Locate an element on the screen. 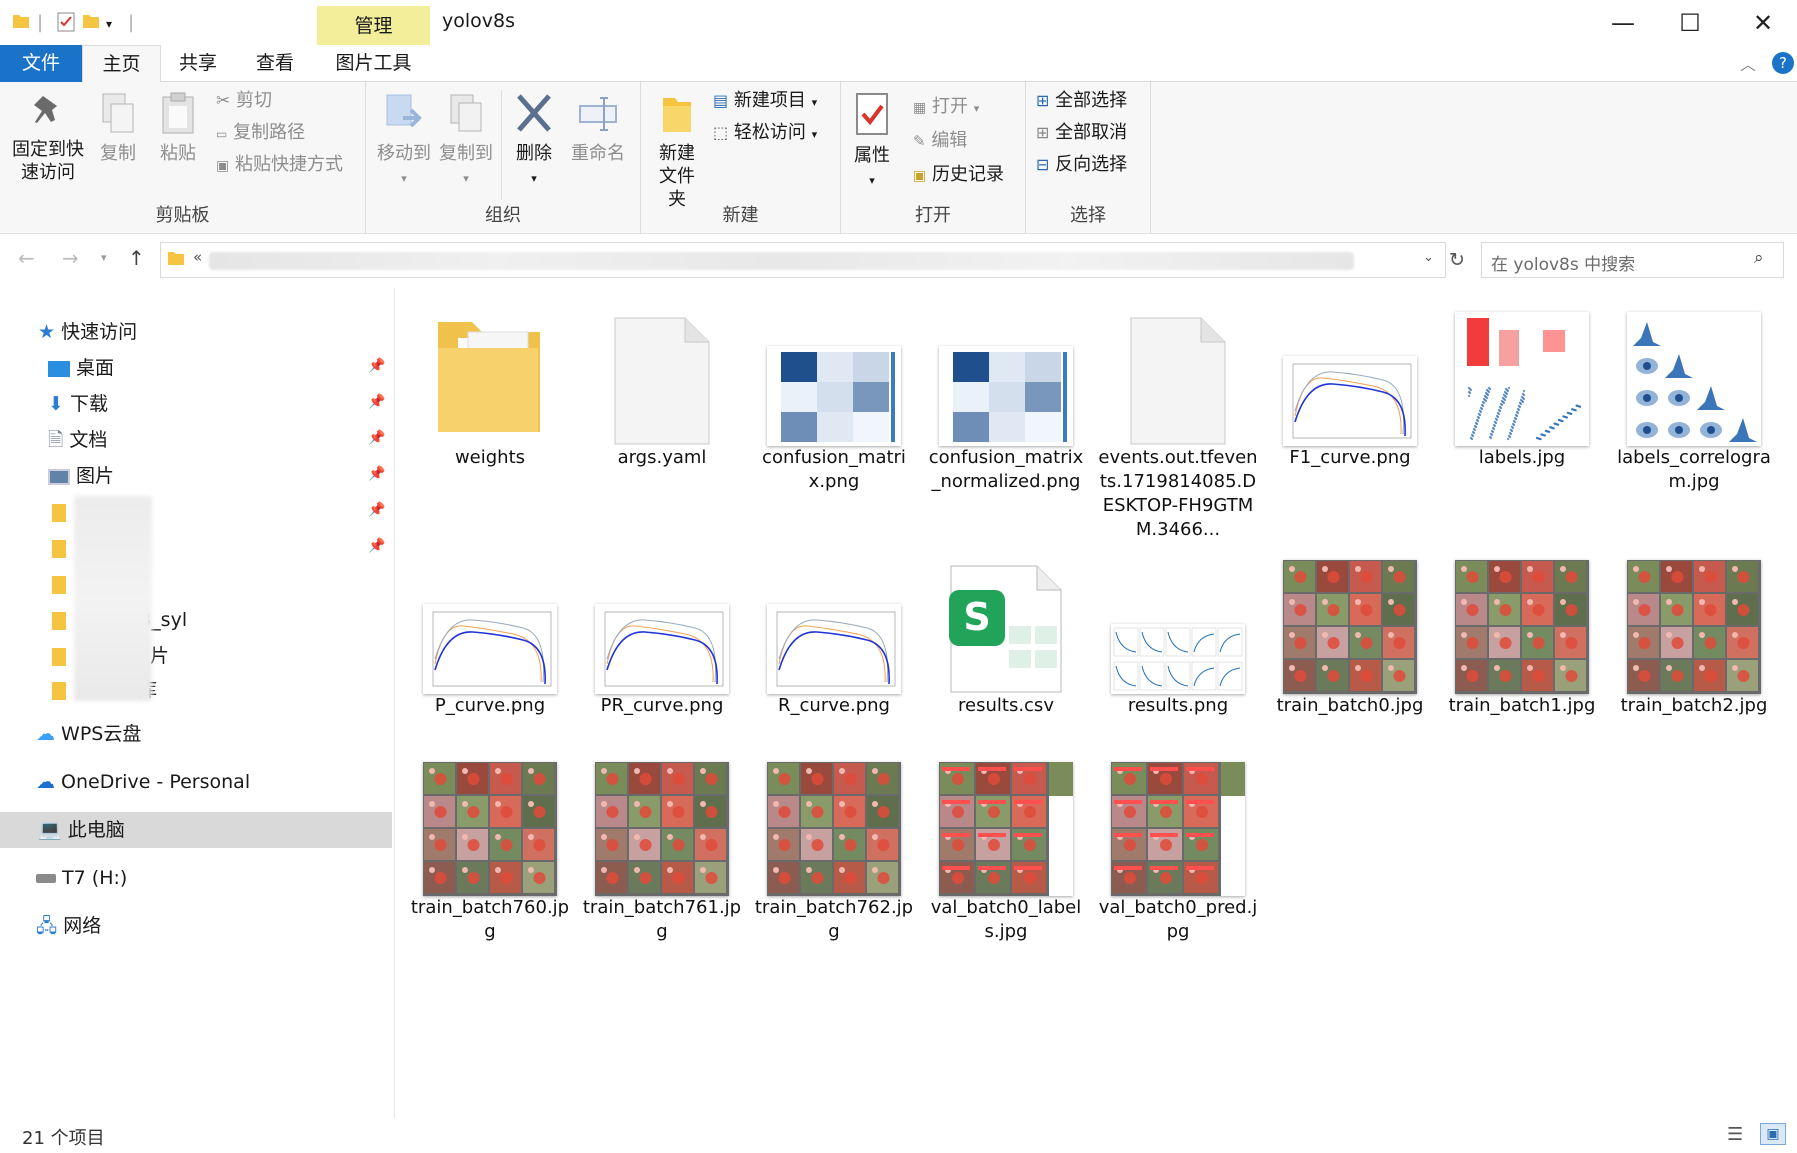 Image resolution: width=1797 pixels, height=1153 pixels. file-item-args-yaml: args.yaml is located at coordinates (662, 400).